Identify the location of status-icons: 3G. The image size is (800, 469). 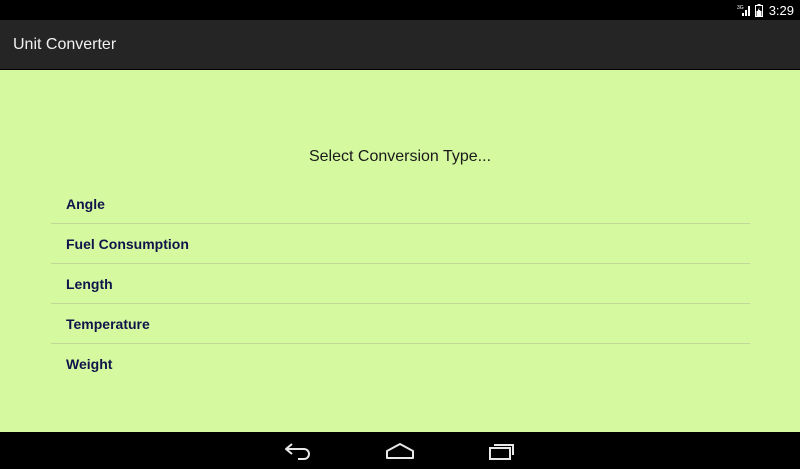
(750, 10).